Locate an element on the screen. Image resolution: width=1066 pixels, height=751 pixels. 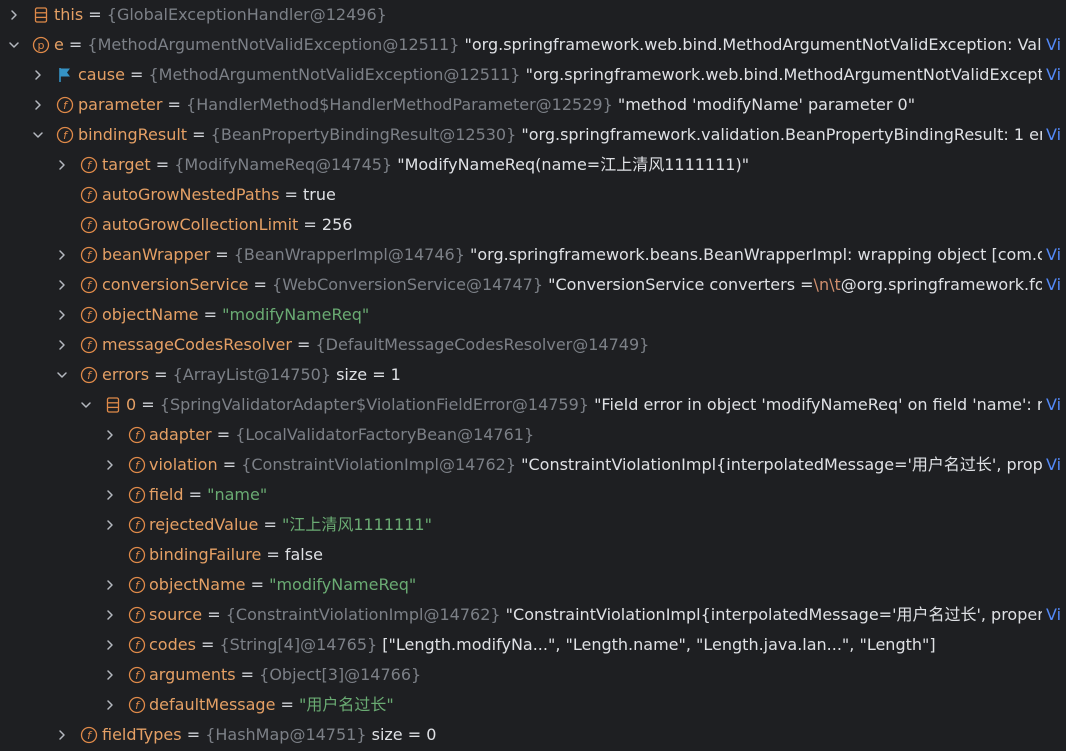
tree-row-22: f arguments = {Object[3]@14766} is located at coordinates (533, 675).